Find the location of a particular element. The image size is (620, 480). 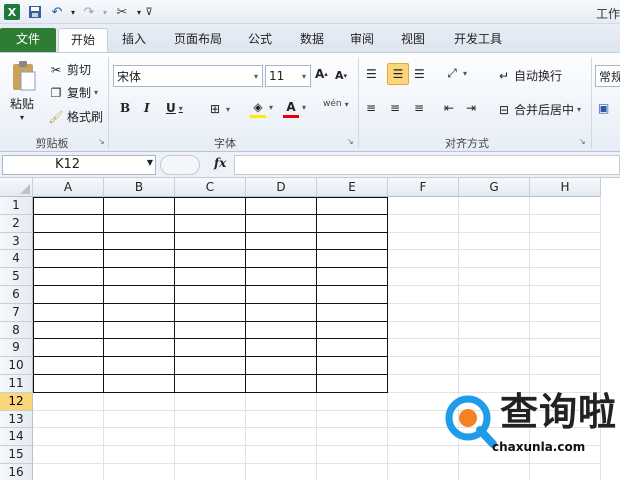

cell-h16 is located at coordinates (565, 472).